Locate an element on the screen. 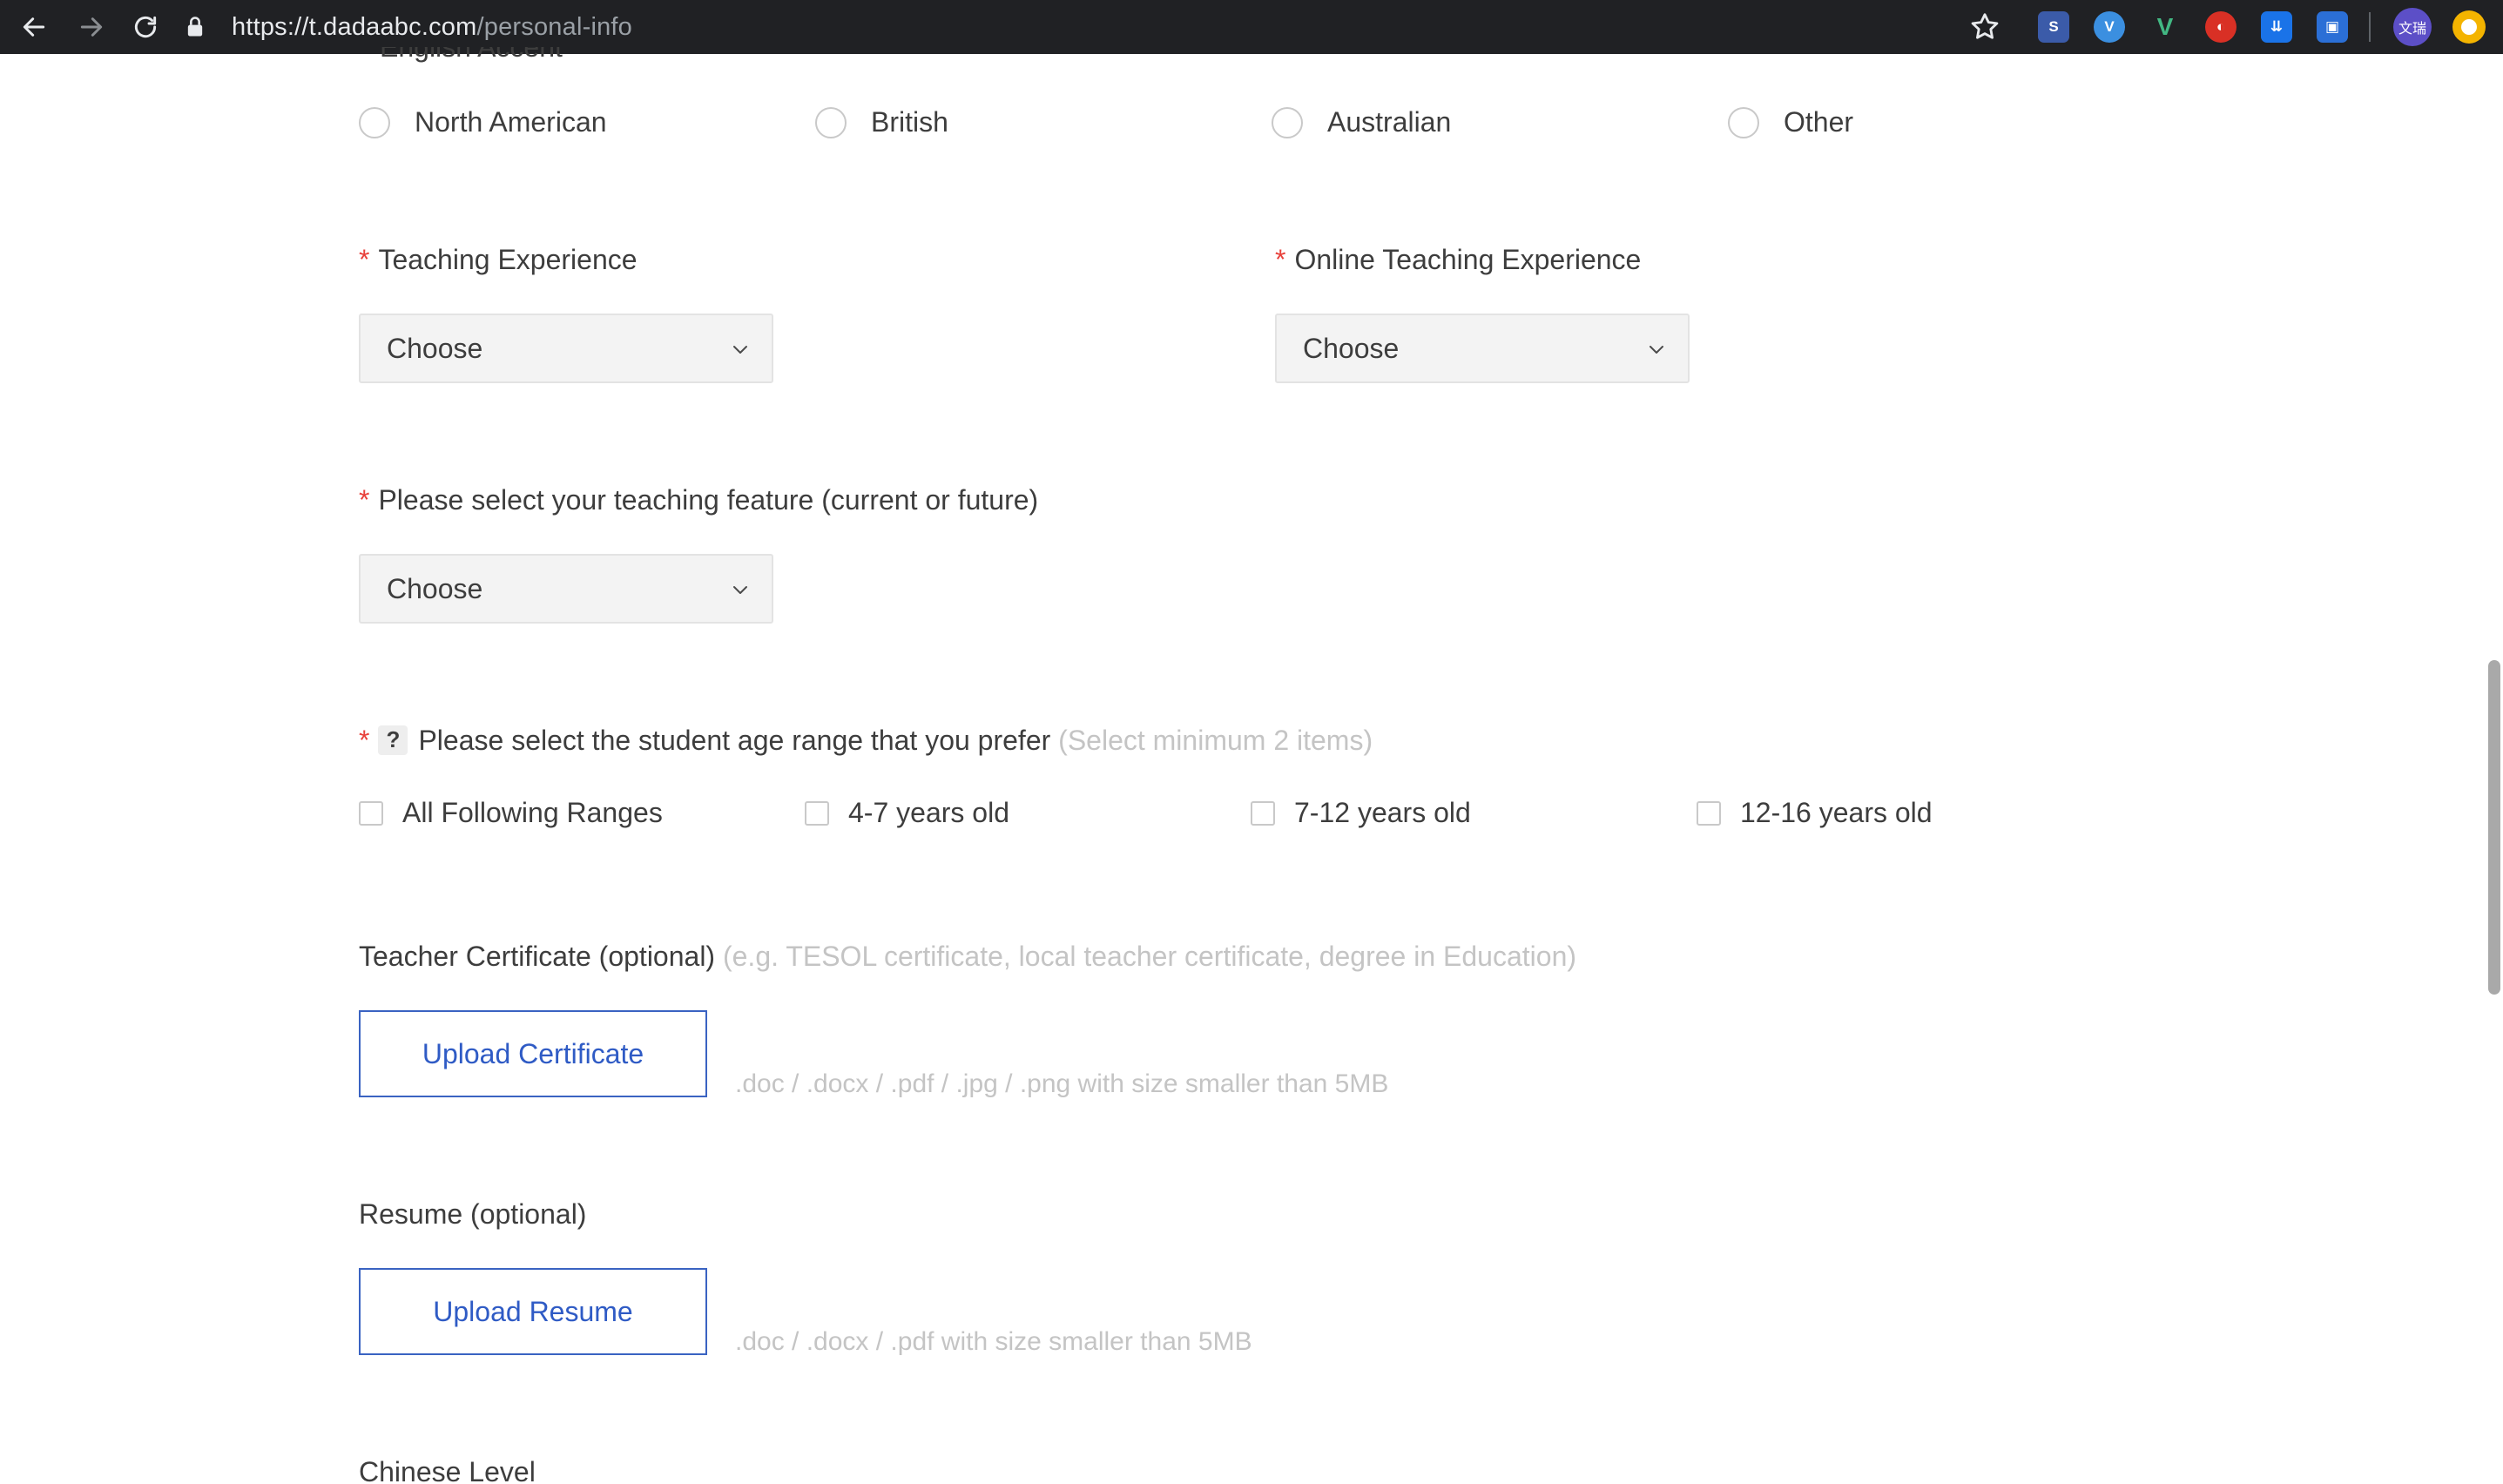 The width and height of the screenshot is (2503, 1484). extension-red-icon: ◐ is located at coordinates (2221, 27).